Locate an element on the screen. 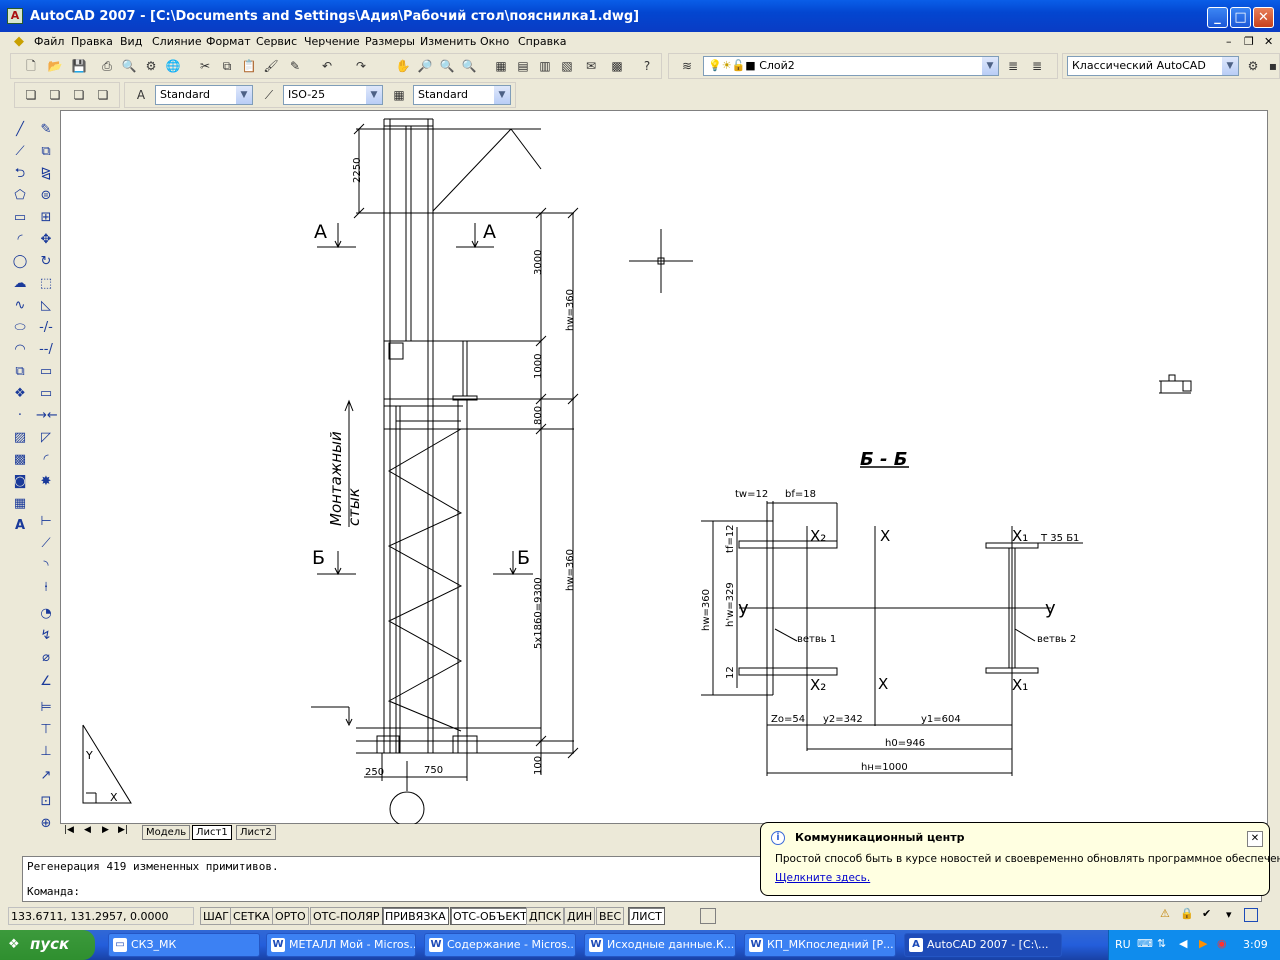 The image size is (1280, 960). table-style-icon: ▦ is located at coordinates (399, 95).